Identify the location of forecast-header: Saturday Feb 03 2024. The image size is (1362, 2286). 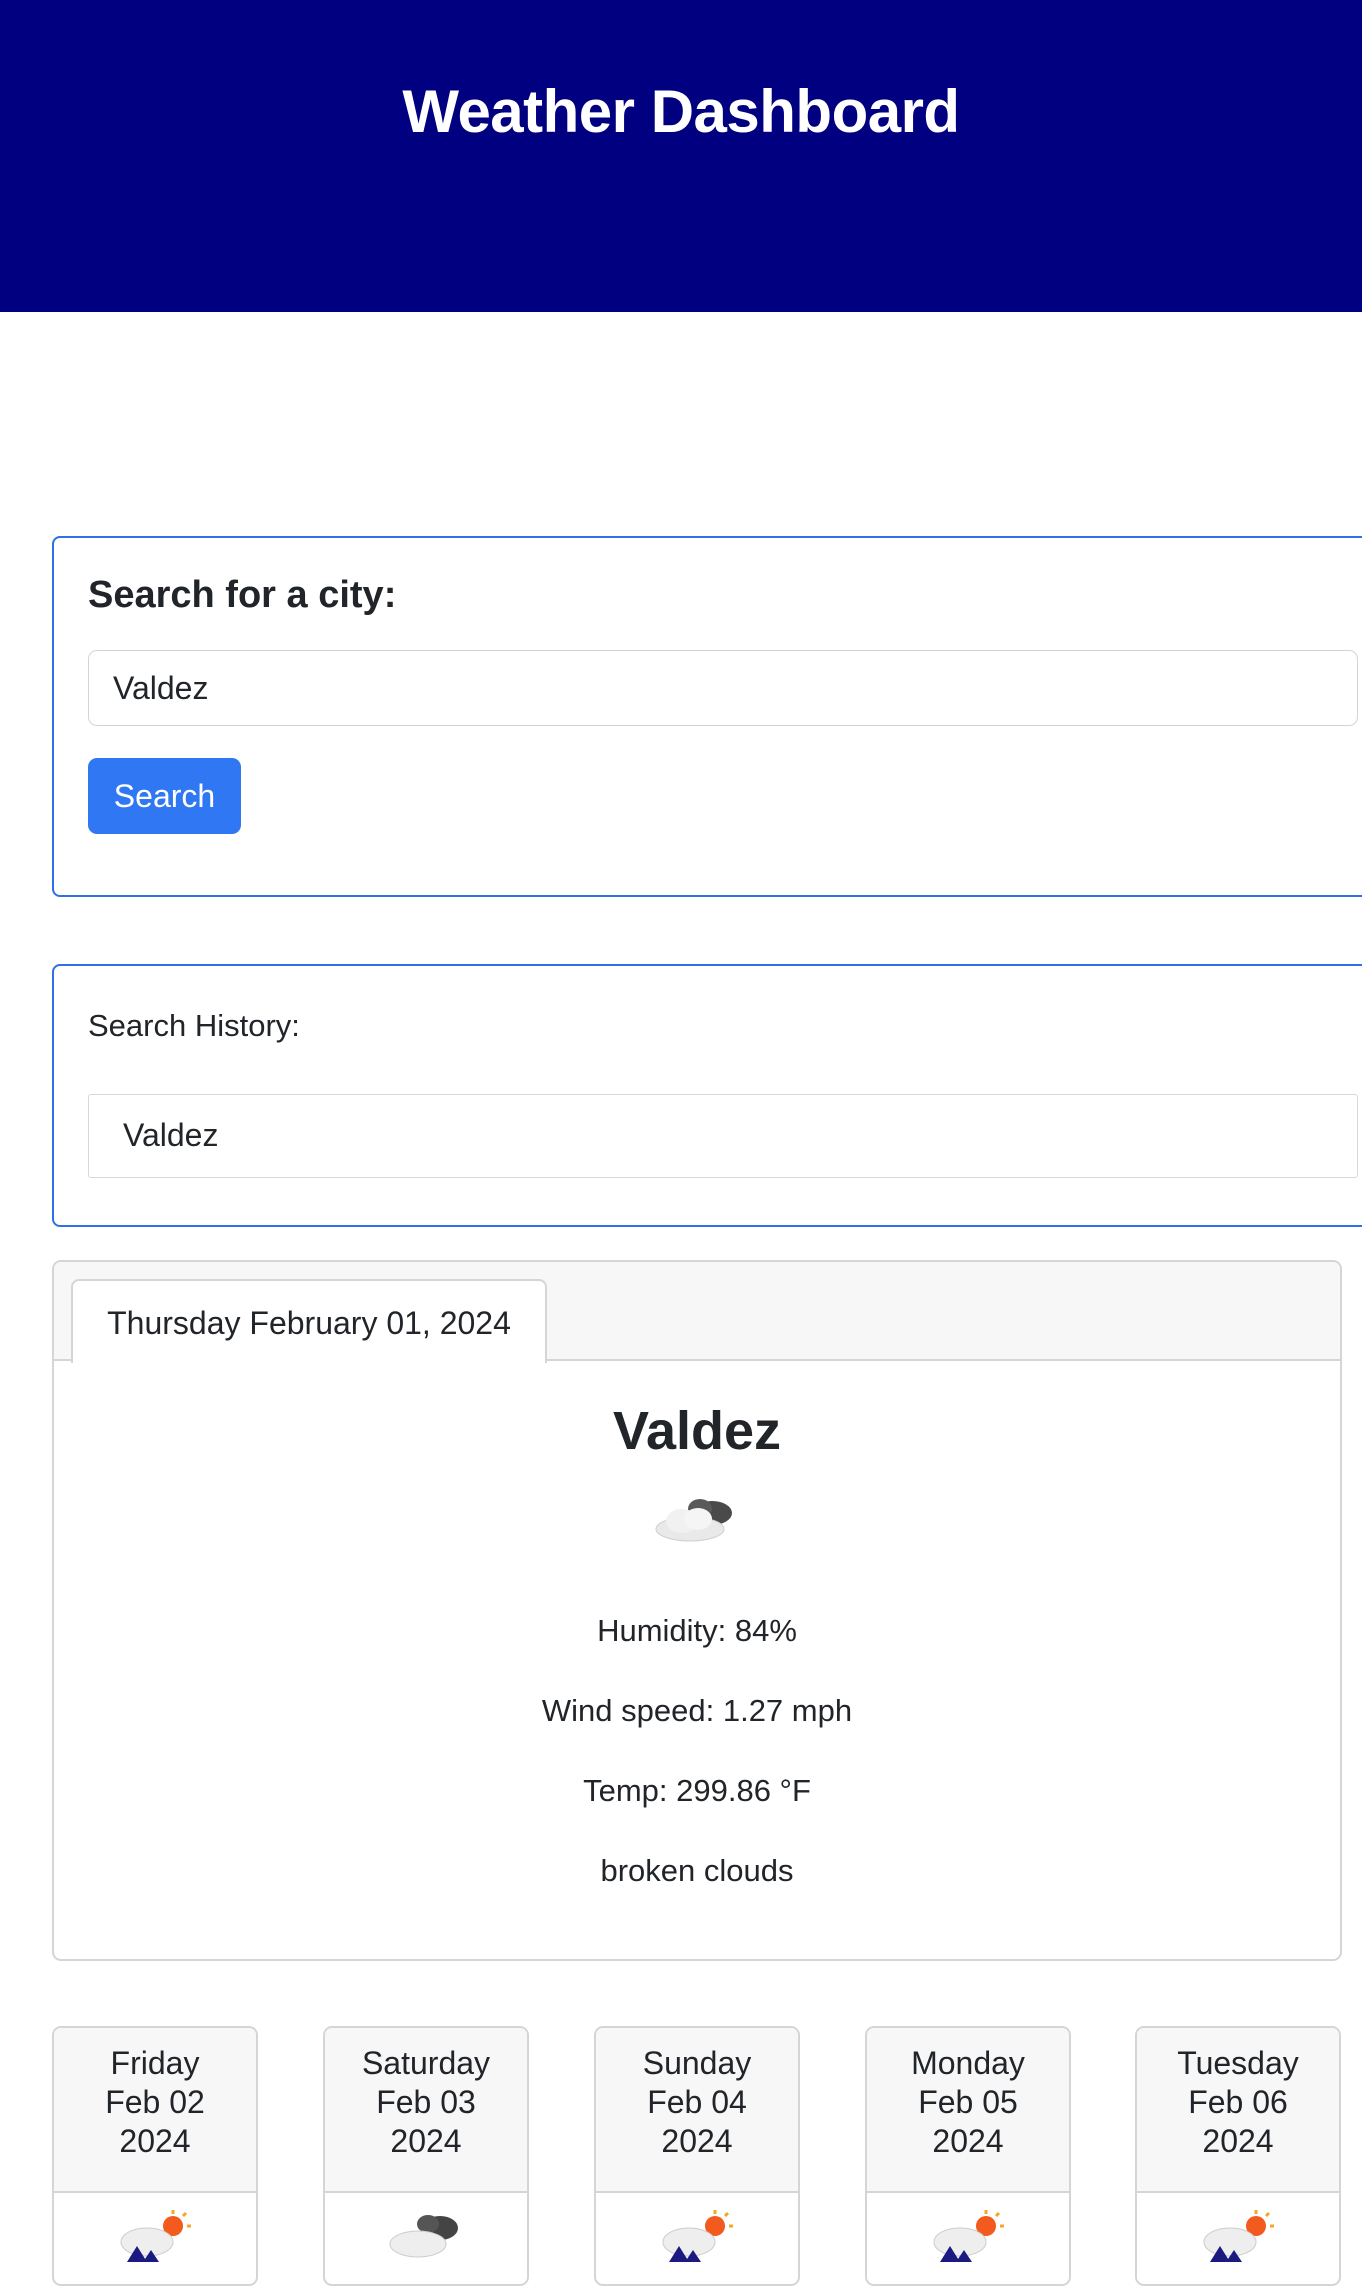
(426, 2110).